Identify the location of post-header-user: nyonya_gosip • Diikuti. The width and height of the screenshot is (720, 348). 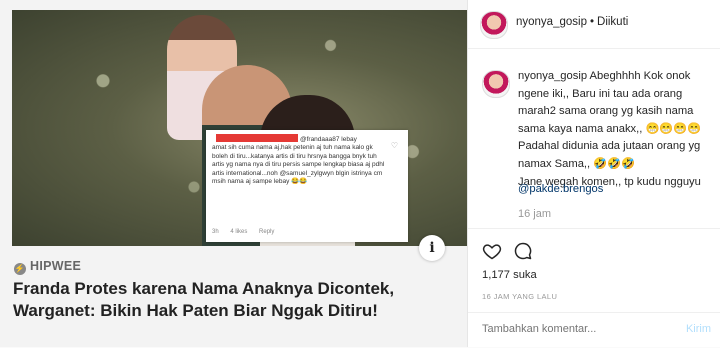
(572, 22).